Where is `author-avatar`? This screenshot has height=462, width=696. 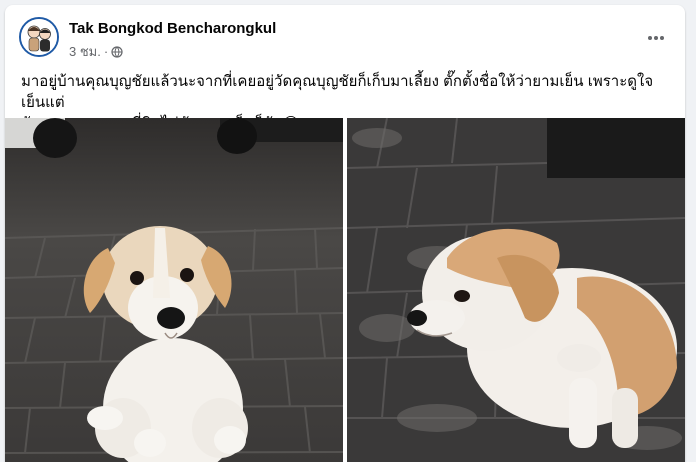 author-avatar is located at coordinates (39, 37).